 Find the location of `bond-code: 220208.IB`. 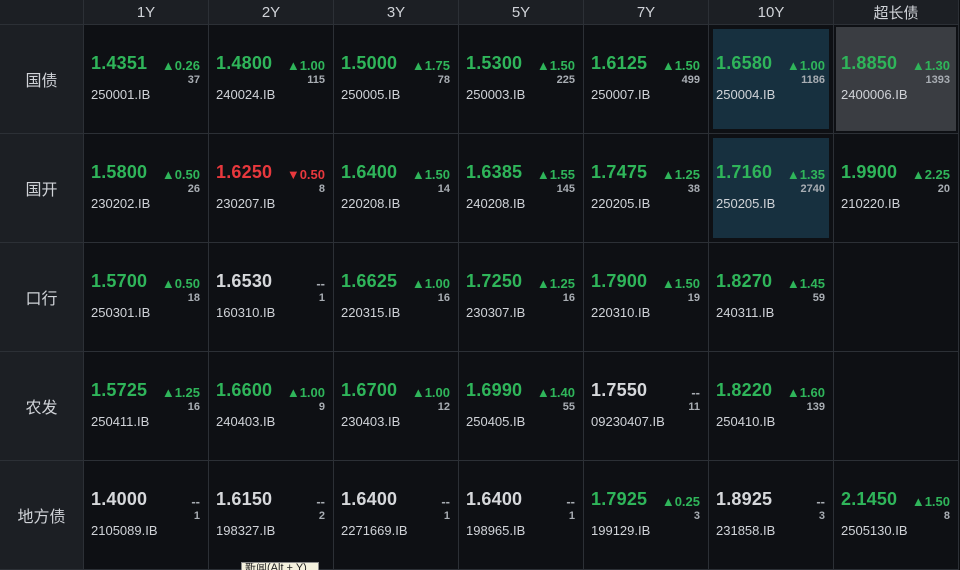

bond-code: 220208.IB is located at coordinates (371, 203).